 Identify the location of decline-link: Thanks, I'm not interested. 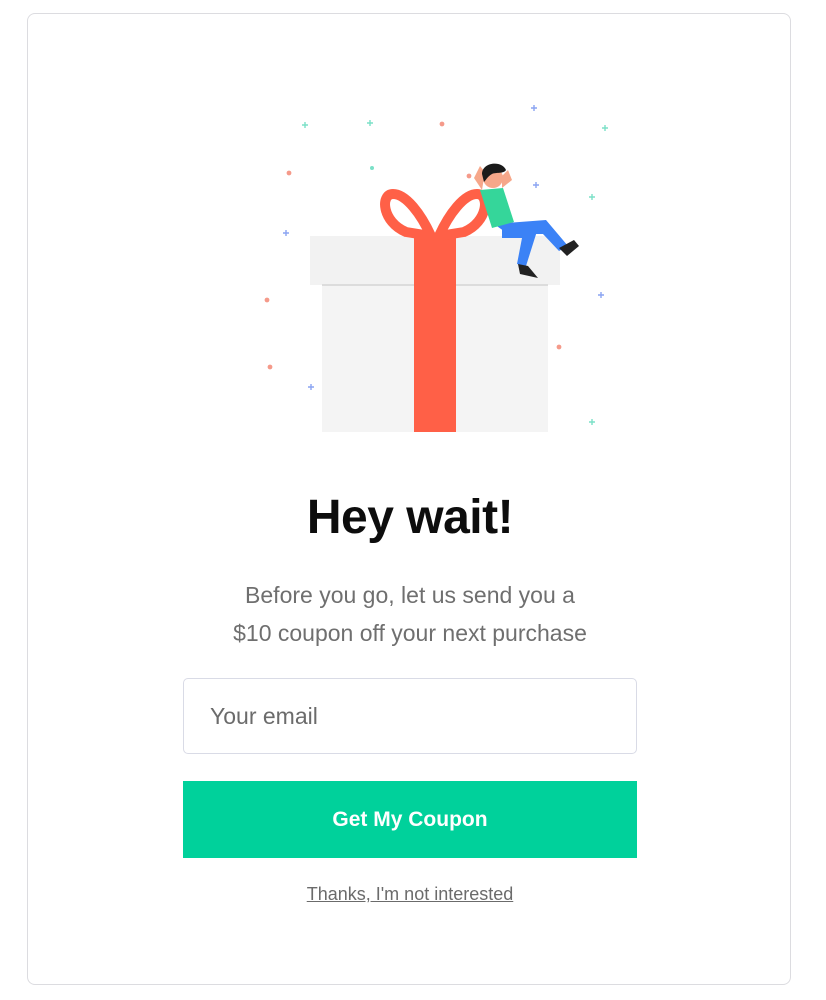
(410, 894).